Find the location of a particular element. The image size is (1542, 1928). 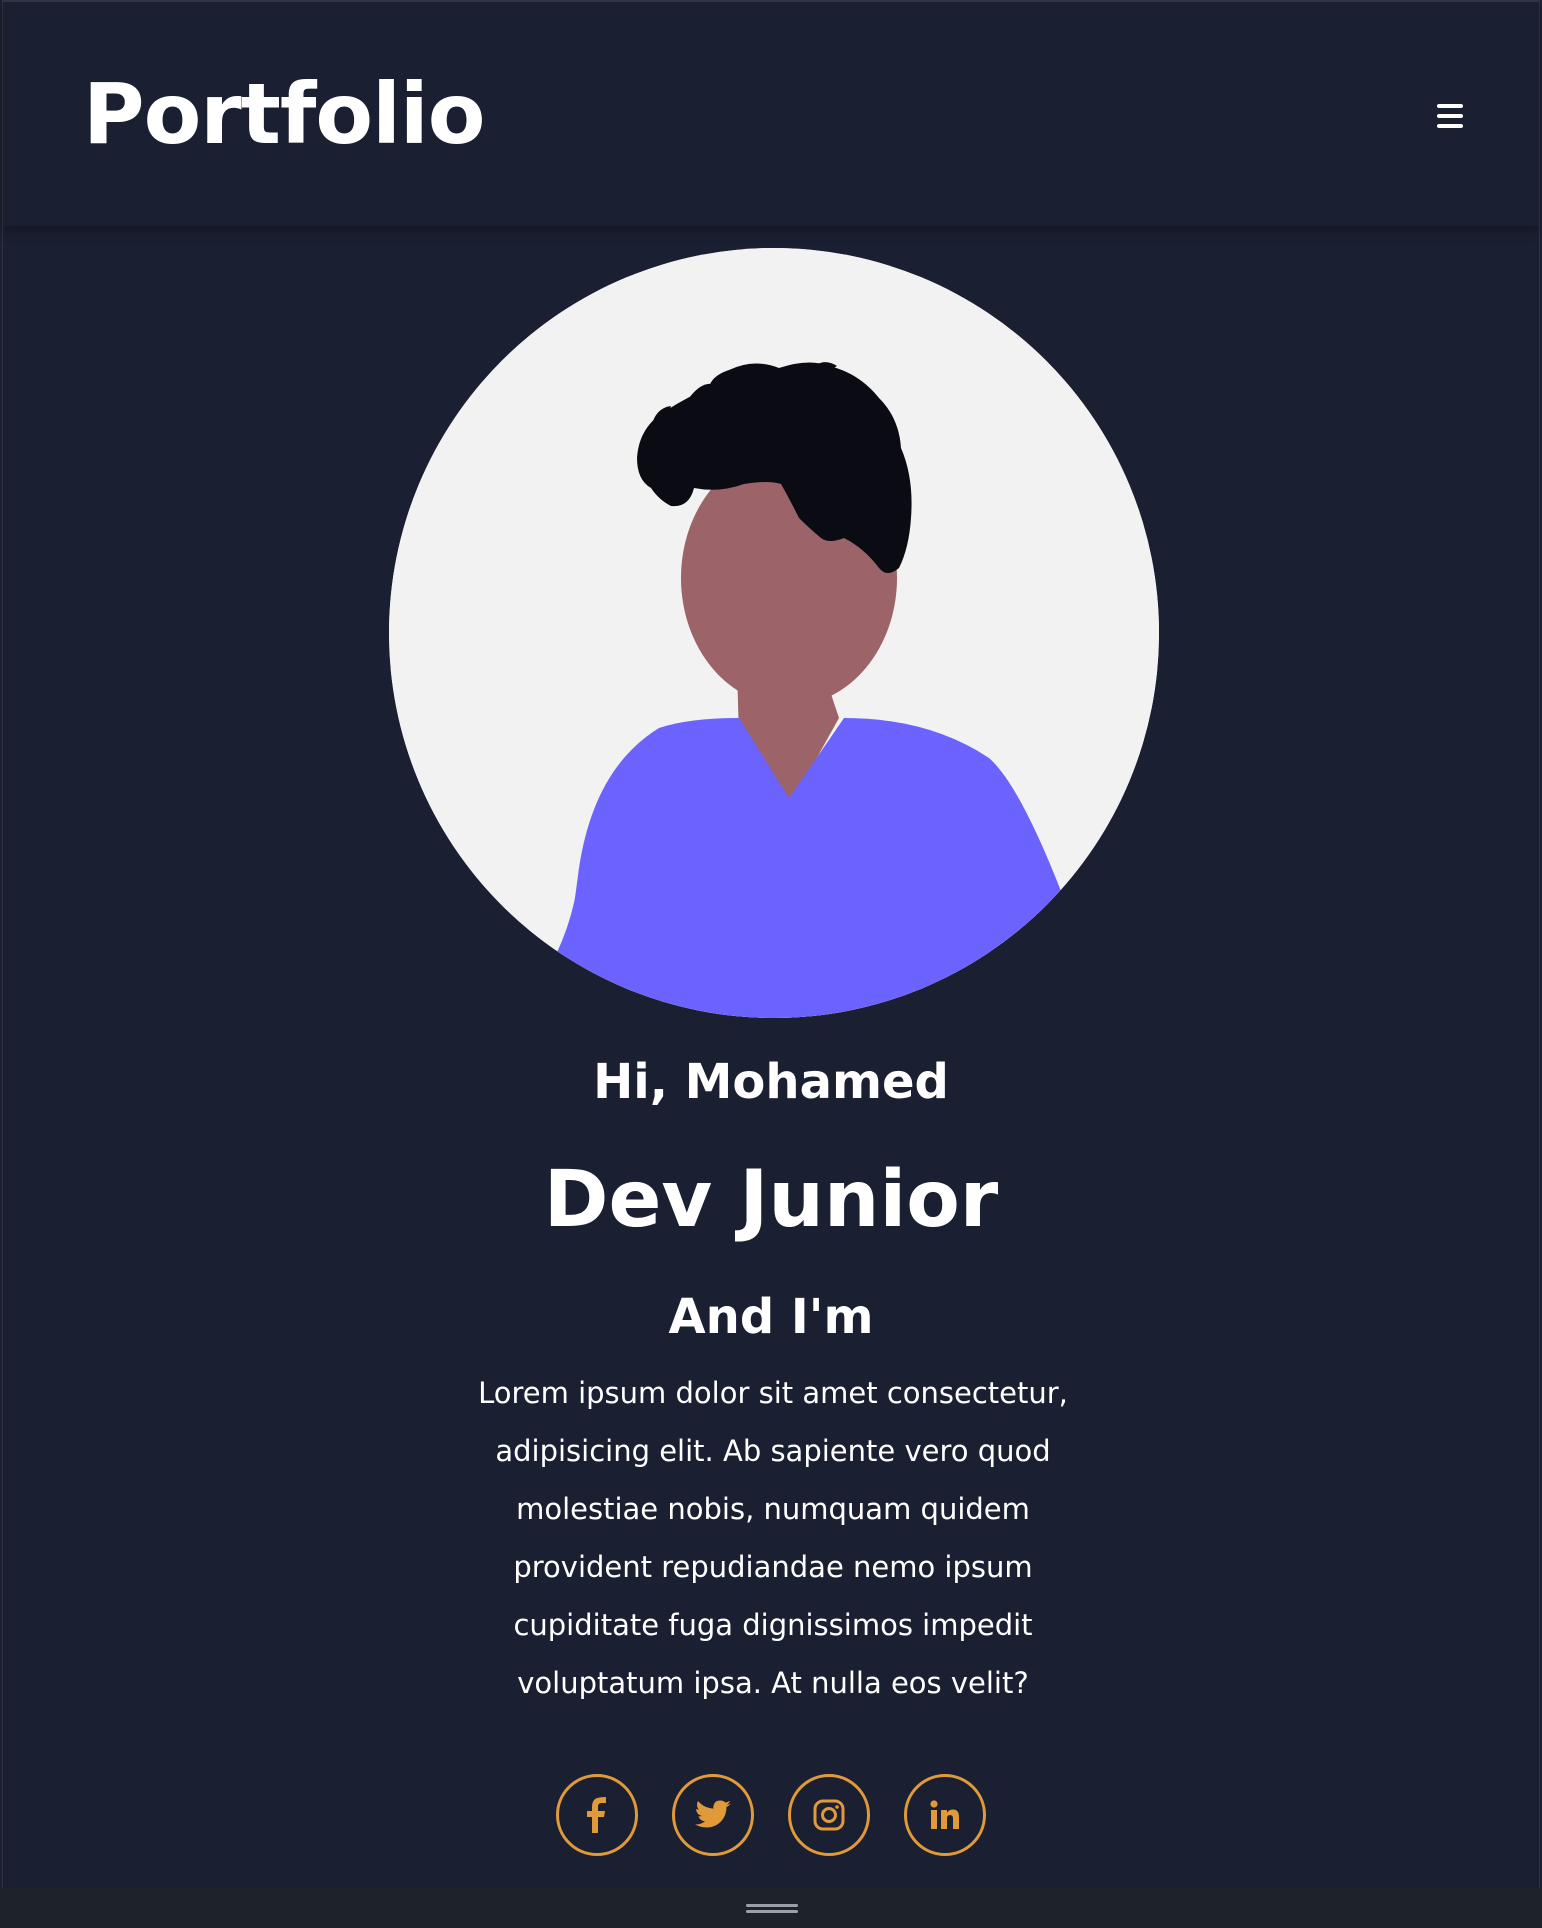

hero-role: Dev Junior is located at coordinates (771, 1200).